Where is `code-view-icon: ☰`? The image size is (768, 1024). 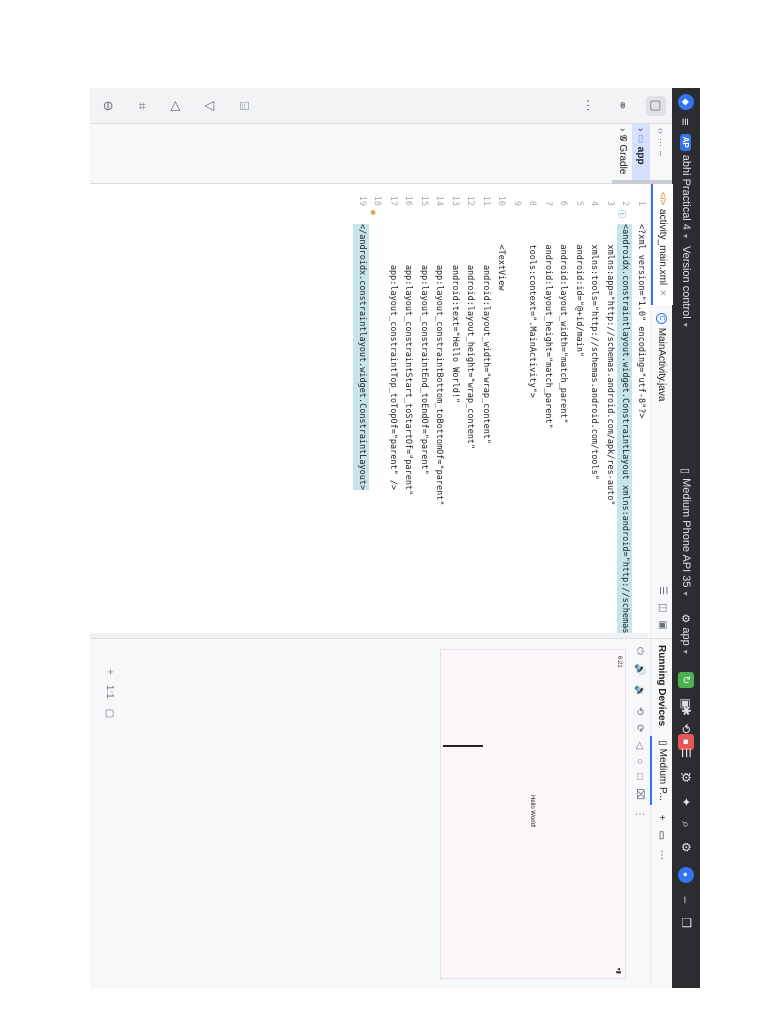
code-view-icon: ☰ is located at coordinates (662, 590).